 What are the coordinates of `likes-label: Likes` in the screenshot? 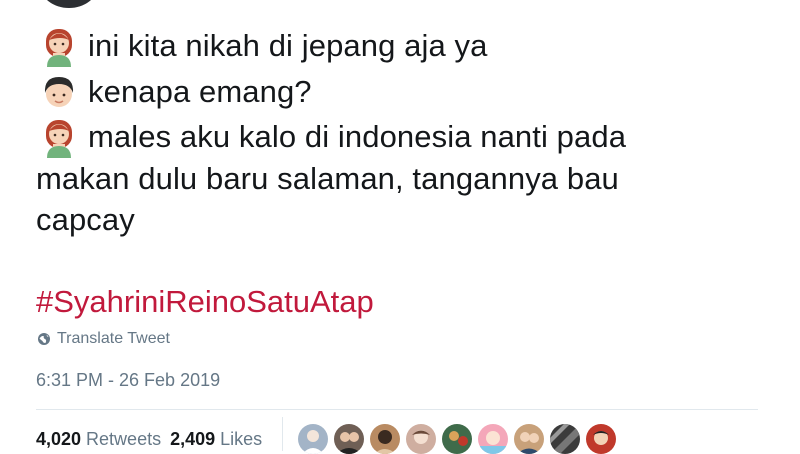 It's located at (241, 438).